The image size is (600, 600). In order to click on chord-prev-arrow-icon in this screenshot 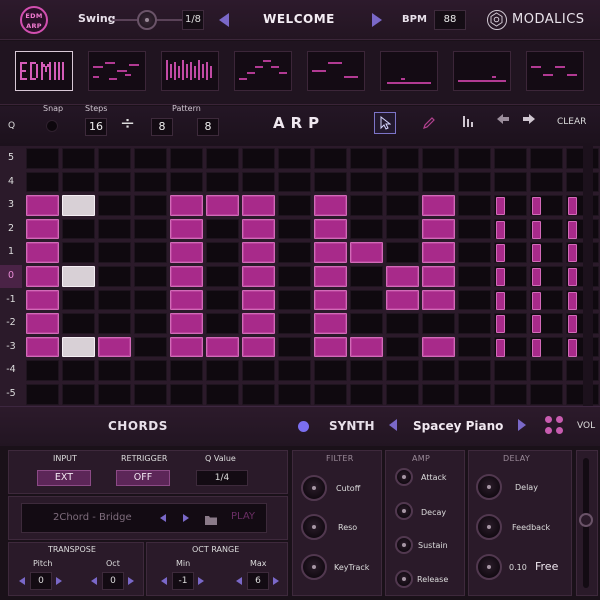, I will do `click(163, 518)`.